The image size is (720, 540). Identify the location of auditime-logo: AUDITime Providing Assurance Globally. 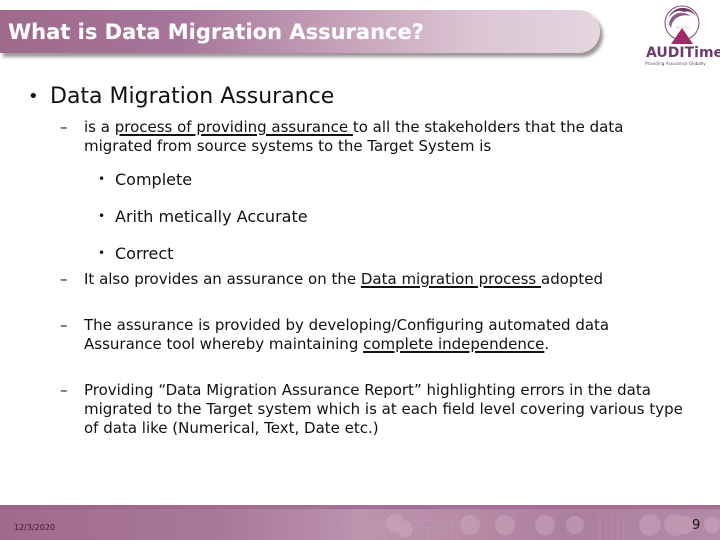
(670, 35).